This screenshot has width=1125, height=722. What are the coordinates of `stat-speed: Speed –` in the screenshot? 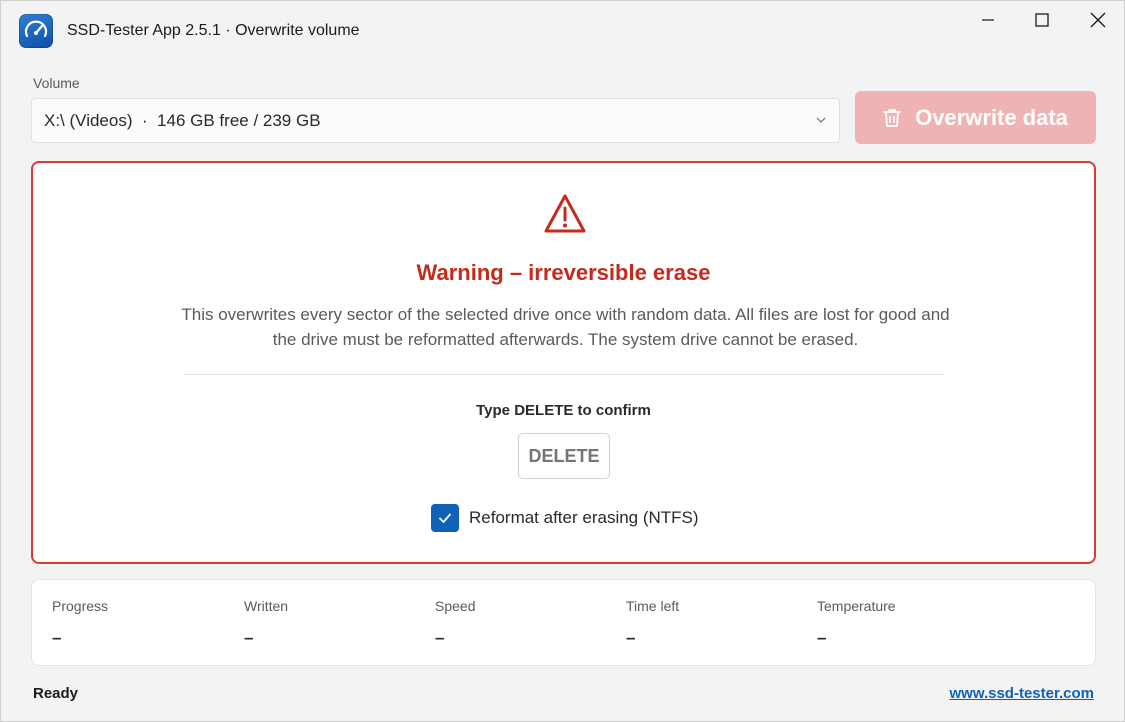 It's located at (455, 623).